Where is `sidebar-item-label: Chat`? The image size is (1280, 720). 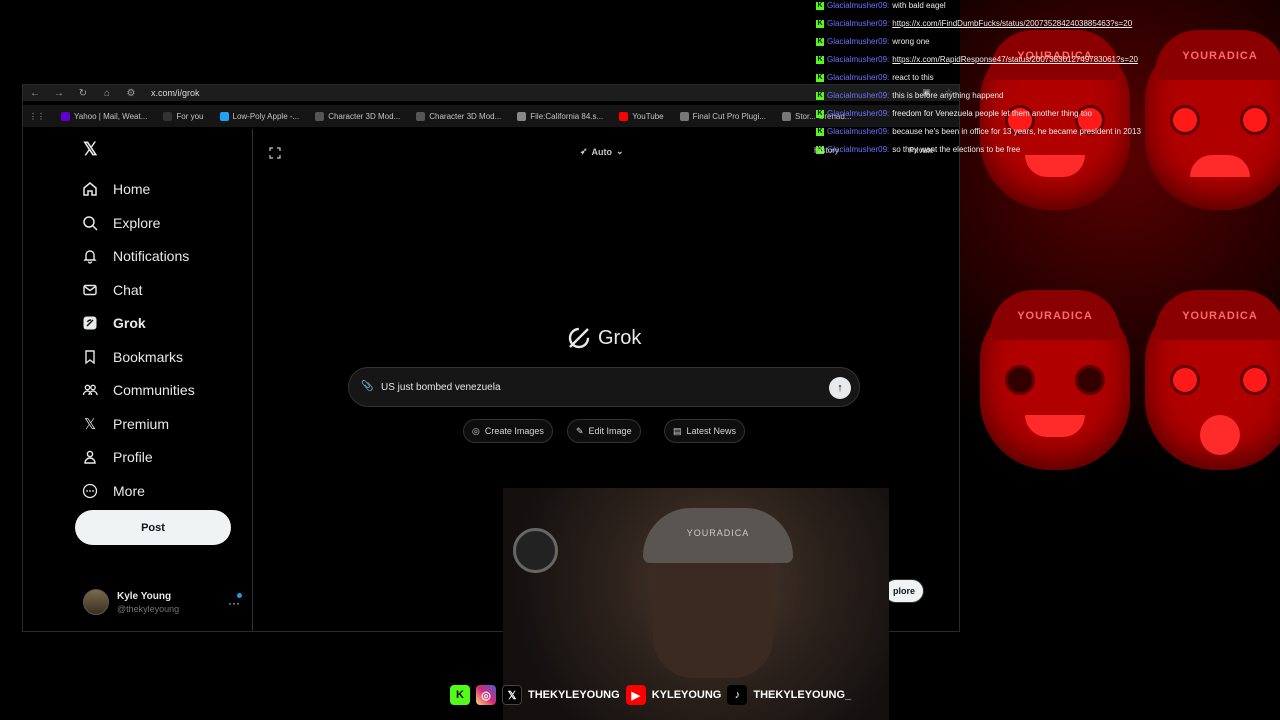 sidebar-item-label: Chat is located at coordinates (128, 290).